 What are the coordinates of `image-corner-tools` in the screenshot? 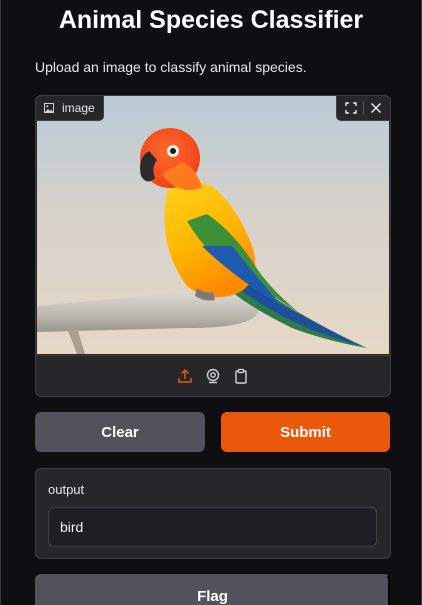 It's located at (363, 108).